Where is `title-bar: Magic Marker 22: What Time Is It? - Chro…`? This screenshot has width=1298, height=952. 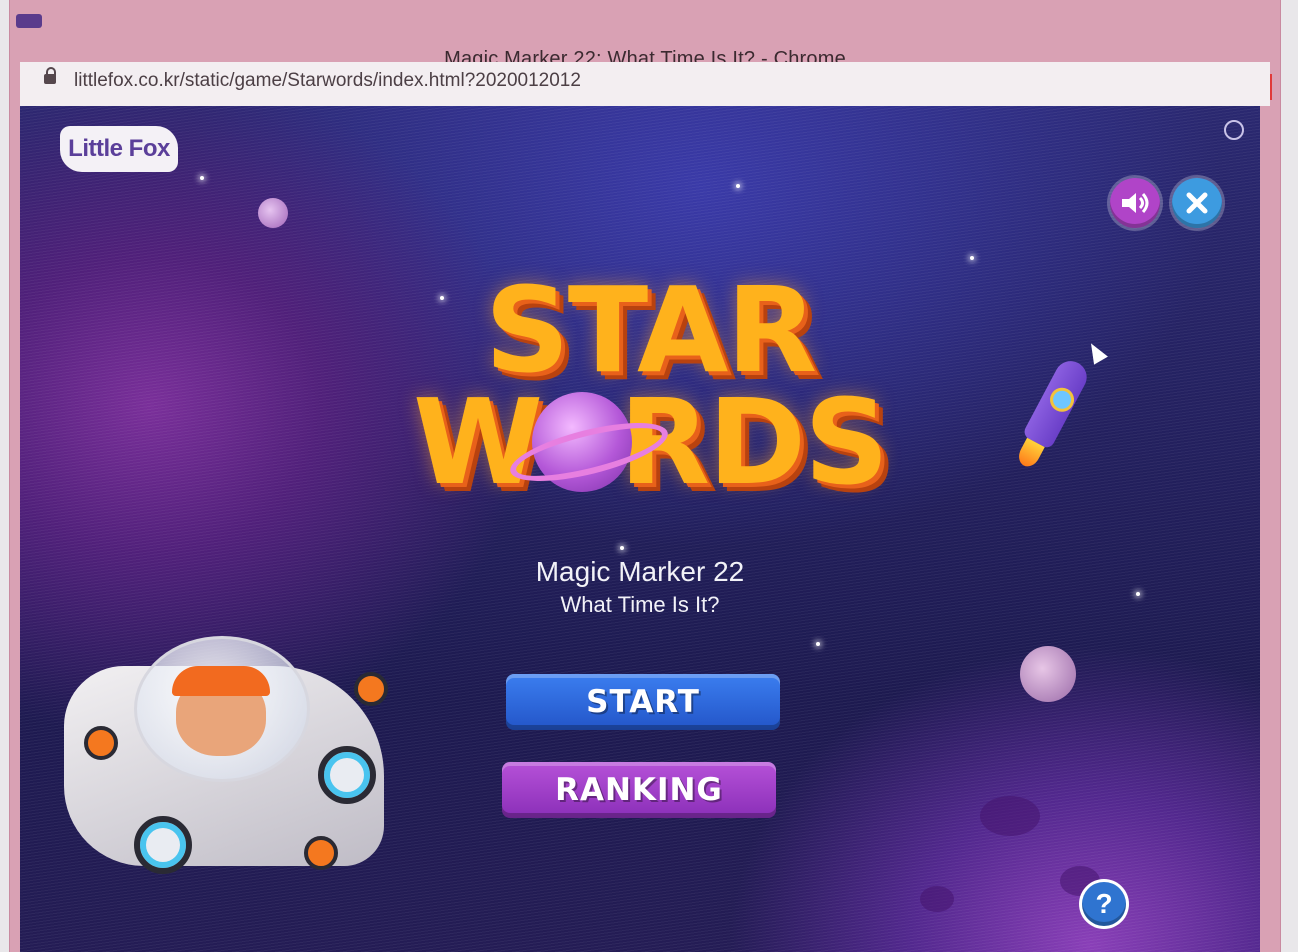 title-bar: Magic Marker 22: What Time Is It? - Chro… is located at coordinates (645, 35).